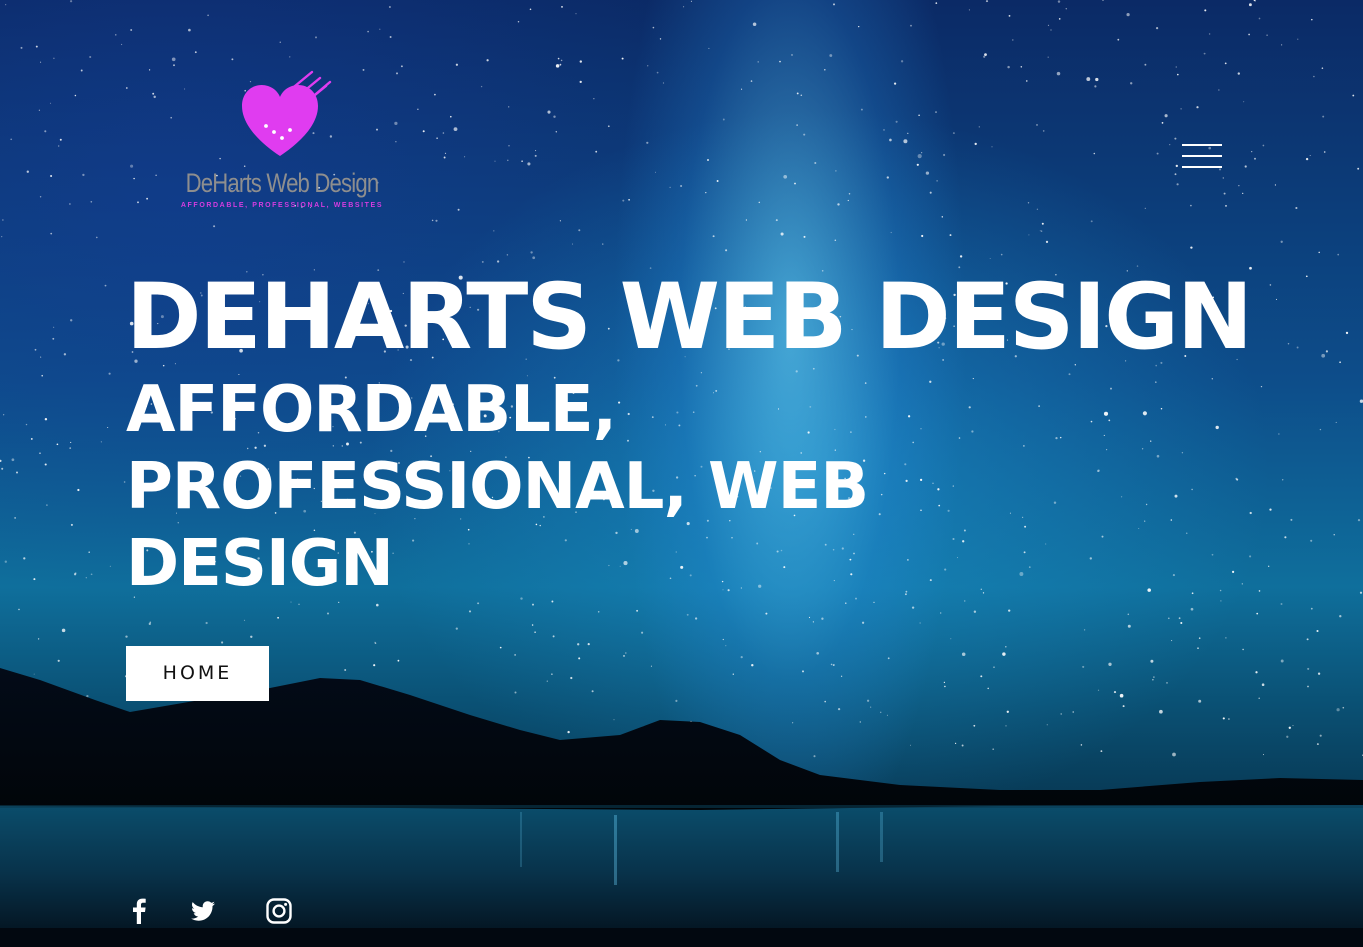 The width and height of the screenshot is (1363, 947). What do you see at coordinates (141, 911) in the screenshot?
I see `facebook-icon` at bounding box center [141, 911].